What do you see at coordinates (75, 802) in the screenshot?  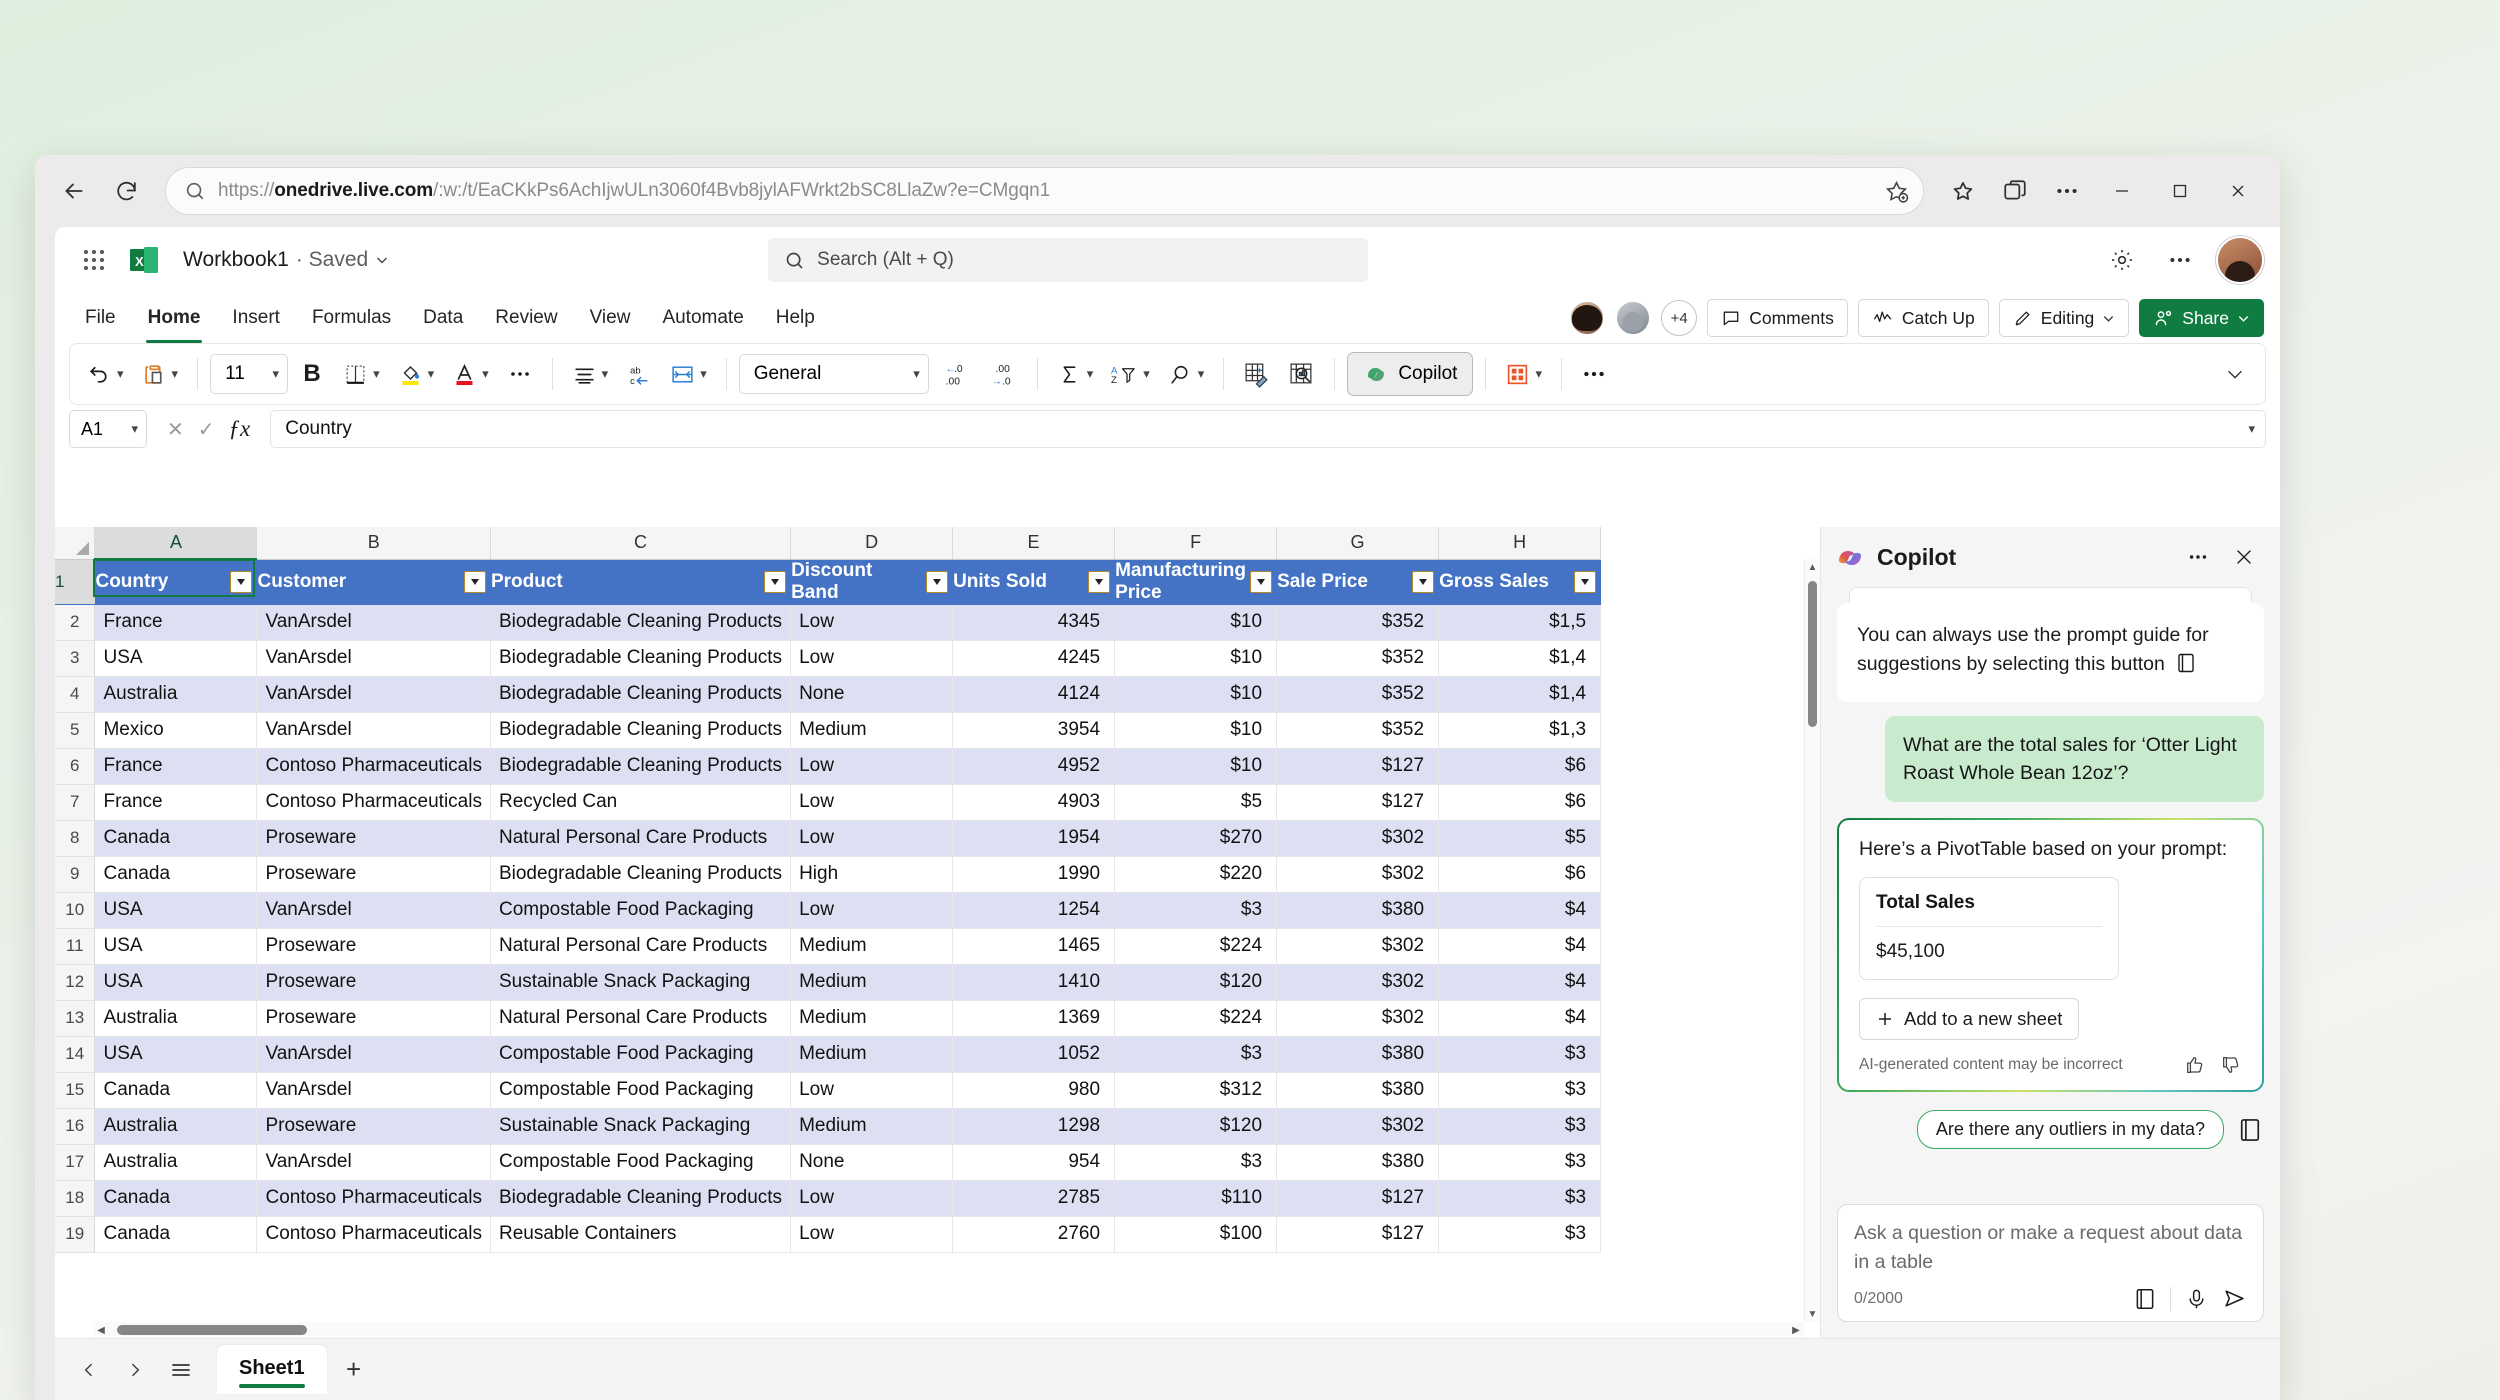 I see `row-header: 7` at bounding box center [75, 802].